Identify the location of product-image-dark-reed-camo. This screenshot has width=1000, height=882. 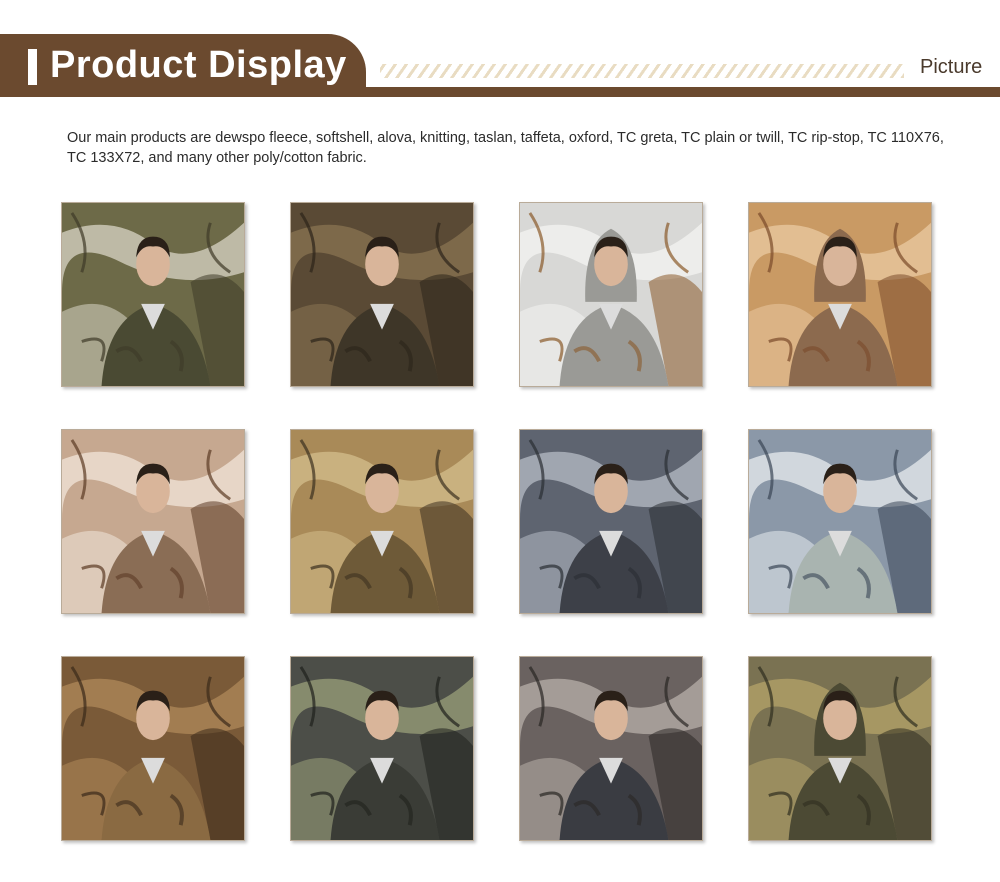
(382, 294).